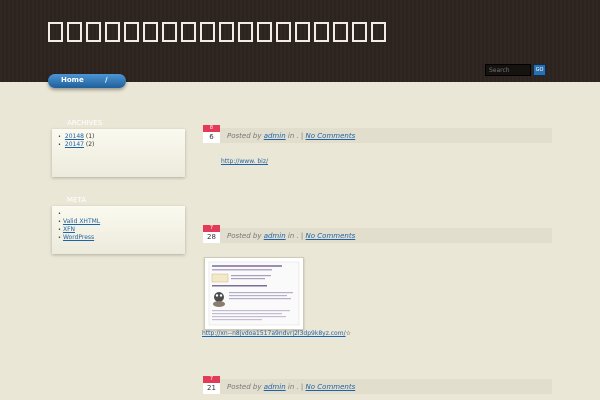  What do you see at coordinates (539, 70) in the screenshot?
I see `search-button: GO` at bounding box center [539, 70].